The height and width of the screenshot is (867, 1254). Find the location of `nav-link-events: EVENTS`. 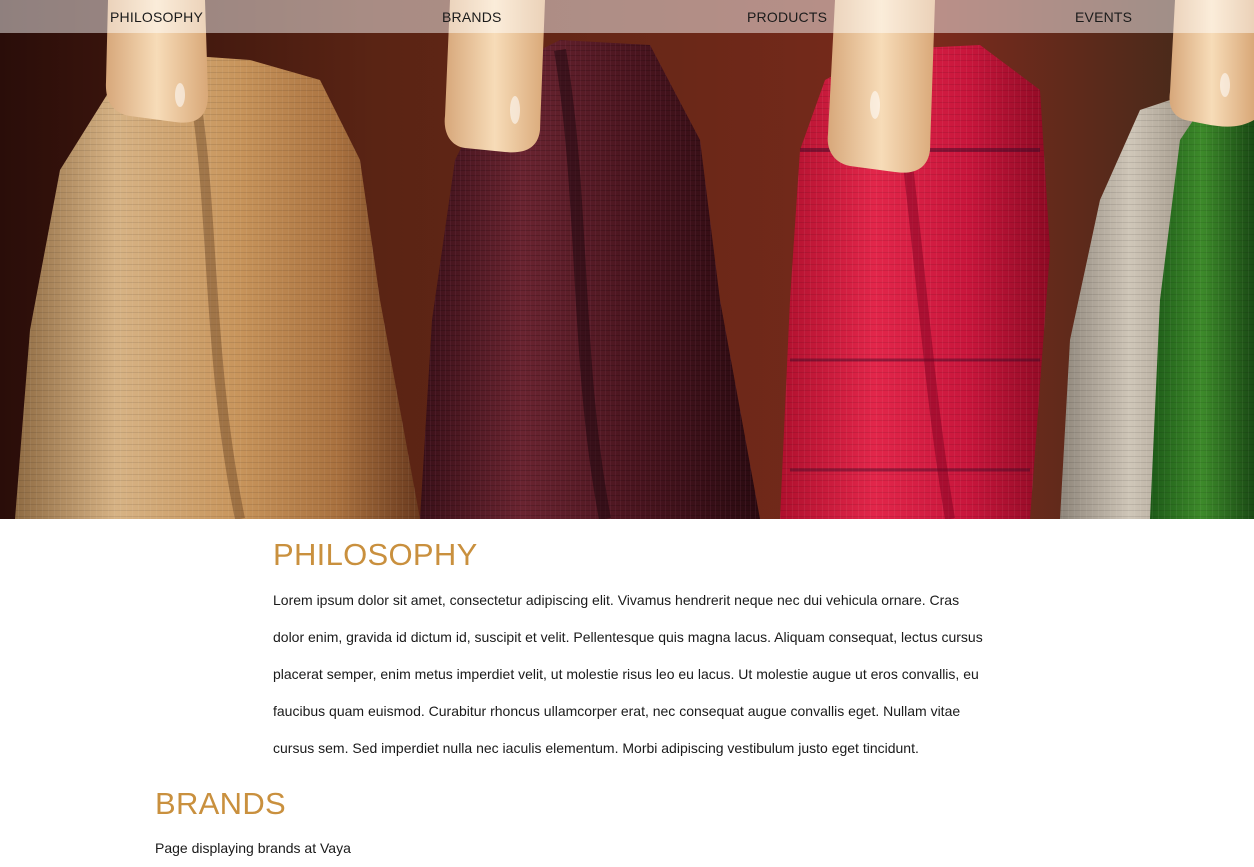

nav-link-events: EVENTS is located at coordinates (1103, 17).